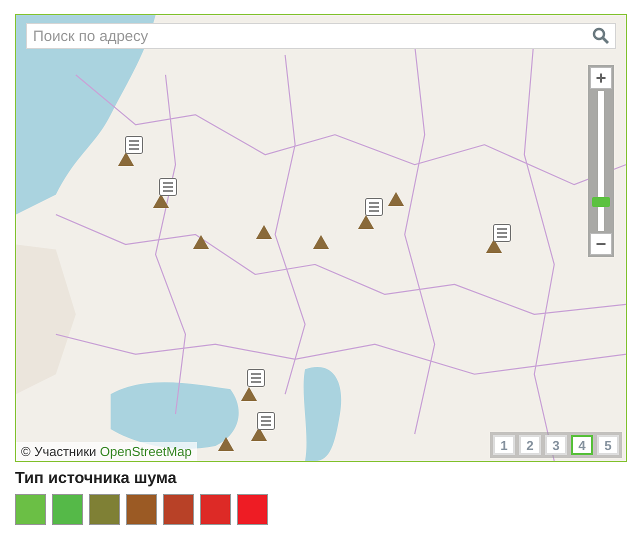 The width and height of the screenshot is (640, 535). Describe the element at coordinates (582, 445) in the screenshot. I see `page-button: 4` at that location.